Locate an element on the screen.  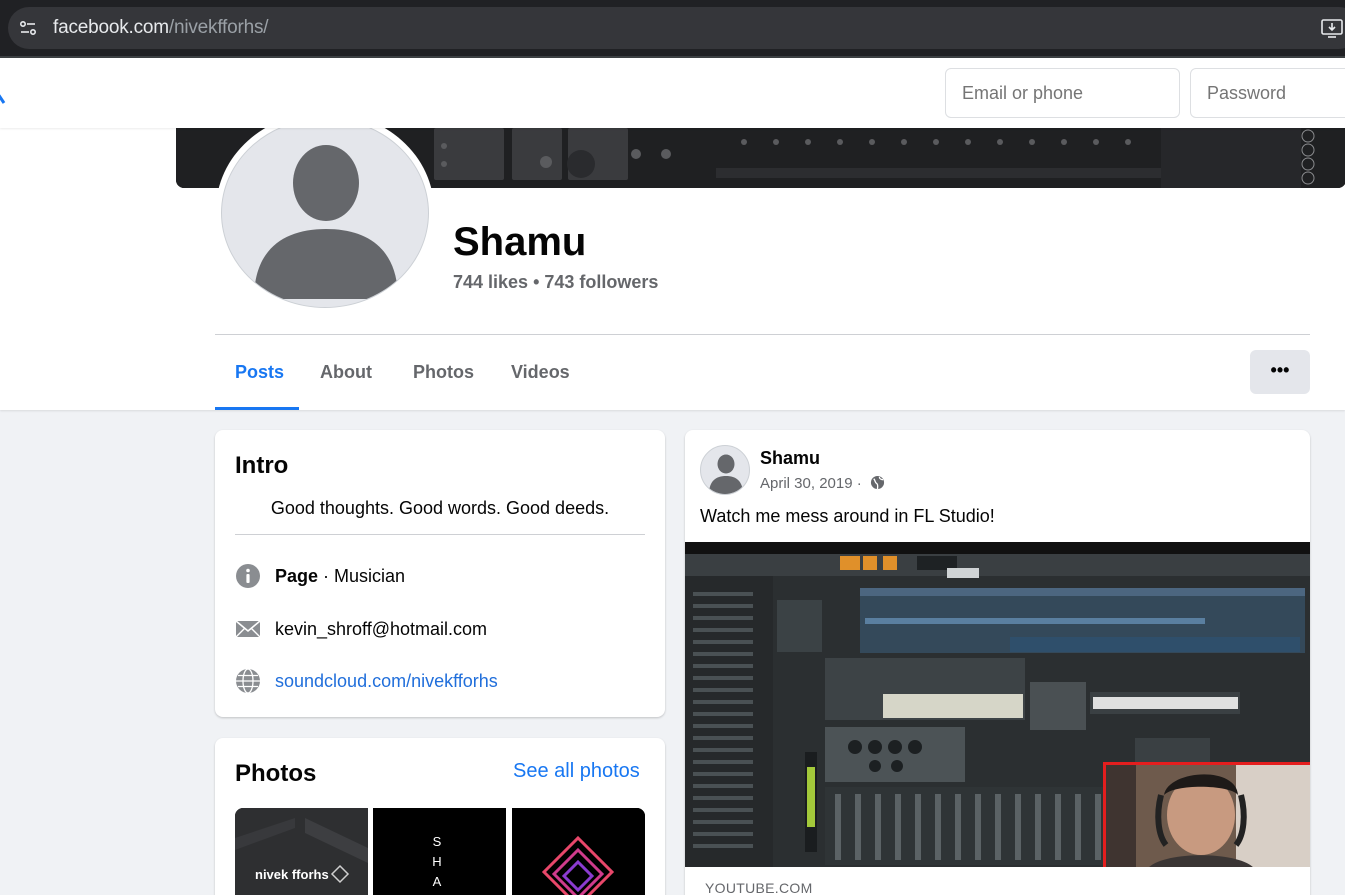
diamond-logo-image is located at coordinates (578, 851).